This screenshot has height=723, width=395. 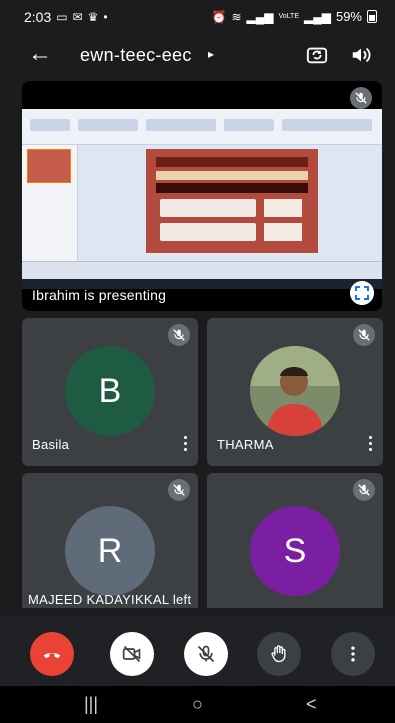 I want to click on signal-icon-2: ▂▄▆, so click(x=317, y=16).